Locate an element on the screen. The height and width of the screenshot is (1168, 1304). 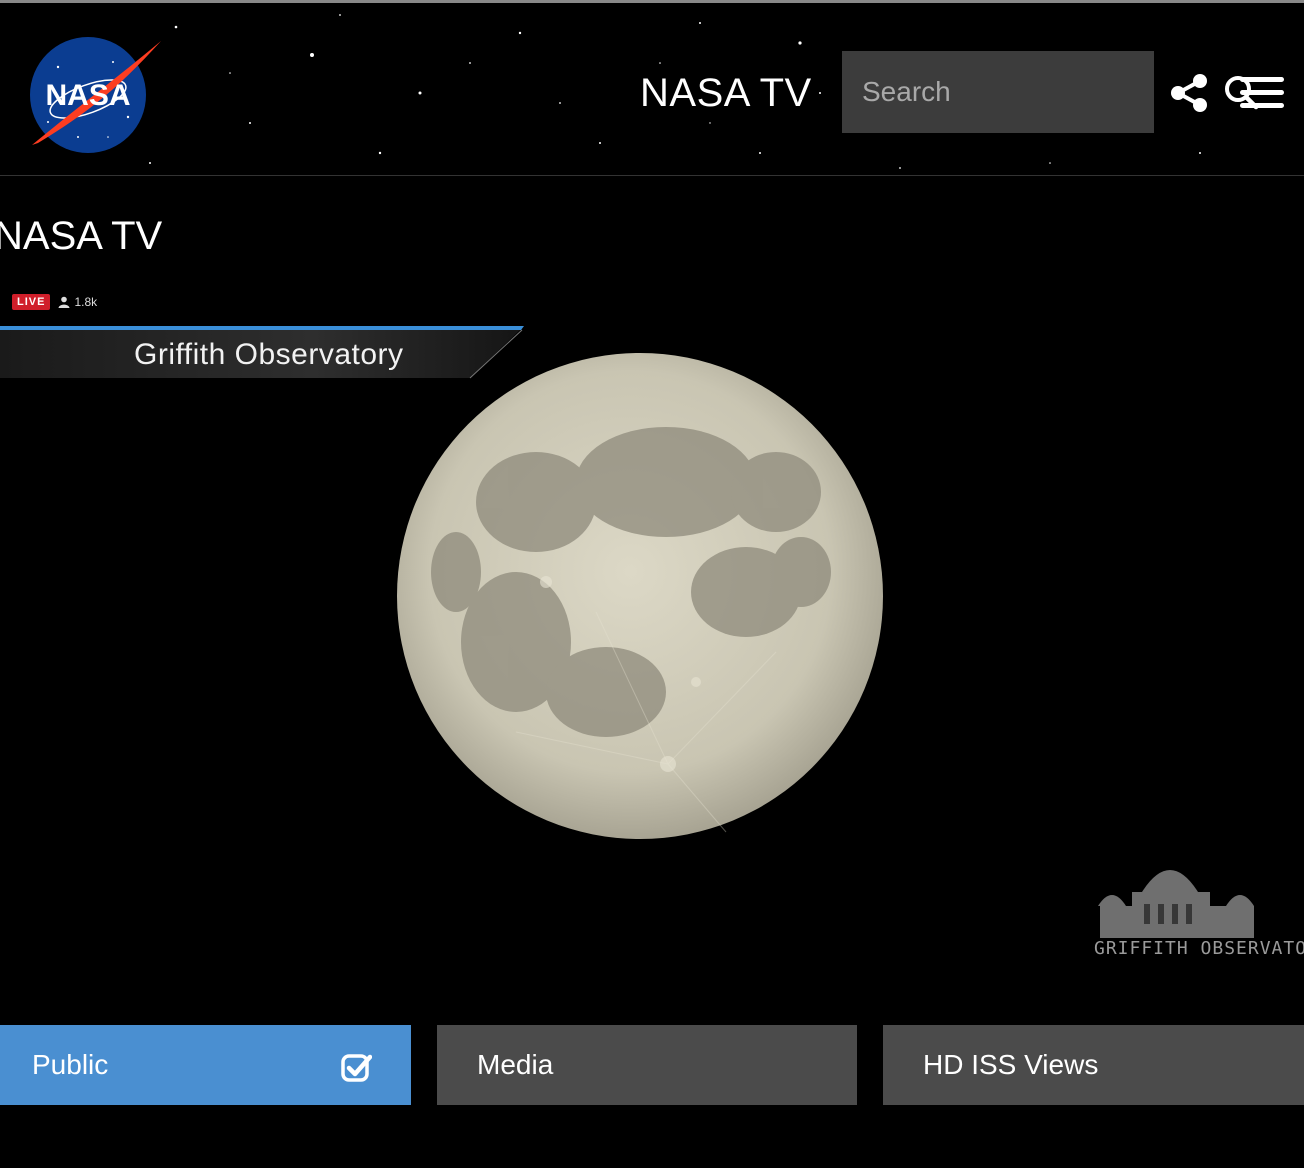
check-icon is located at coordinates (356, 1068).